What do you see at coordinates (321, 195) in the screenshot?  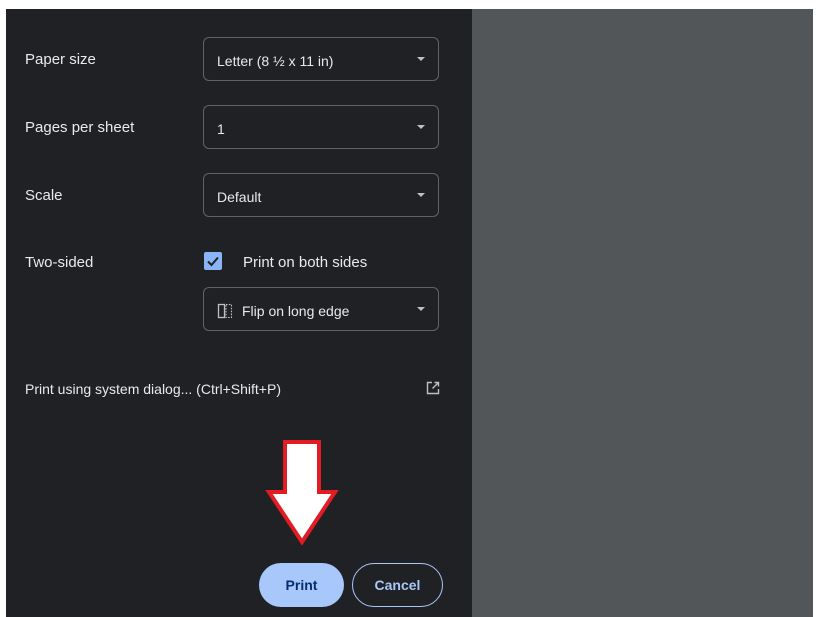 I see `scale-select: Default` at bounding box center [321, 195].